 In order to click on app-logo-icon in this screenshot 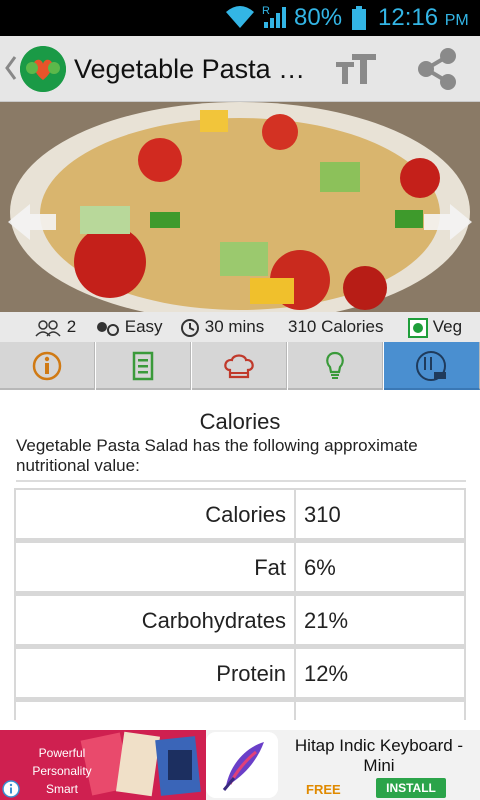, I will do `click(43, 69)`.